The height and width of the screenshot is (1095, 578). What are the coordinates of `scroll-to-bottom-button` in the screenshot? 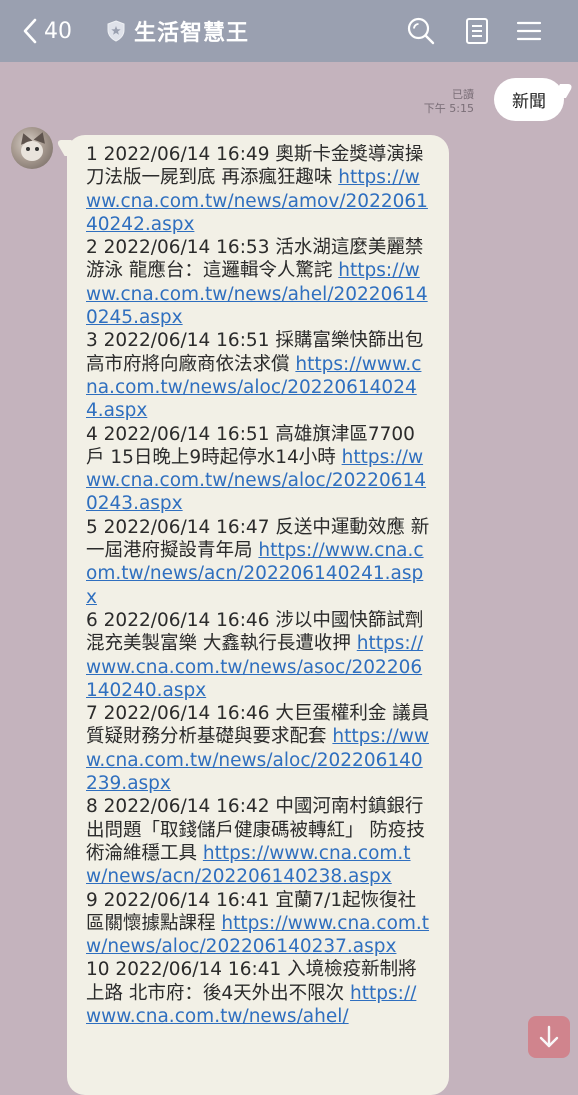 It's located at (549, 1037).